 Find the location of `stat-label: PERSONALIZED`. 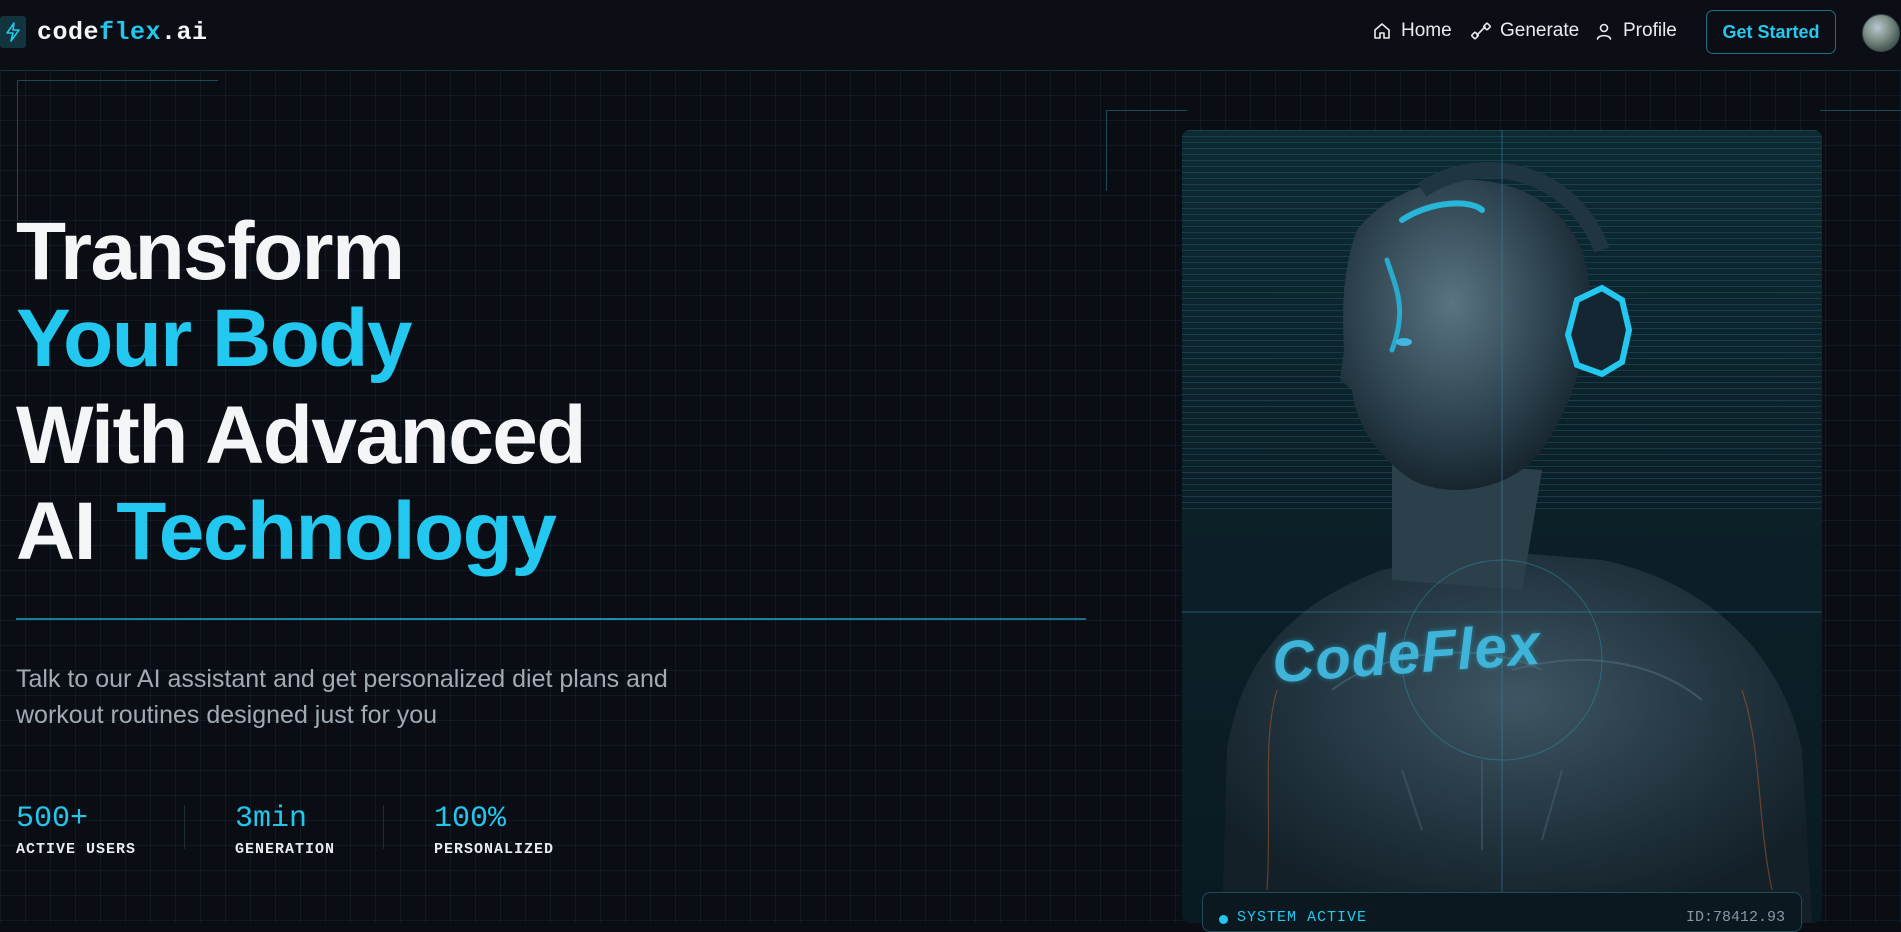

stat-label: PERSONALIZED is located at coordinates (494, 849).